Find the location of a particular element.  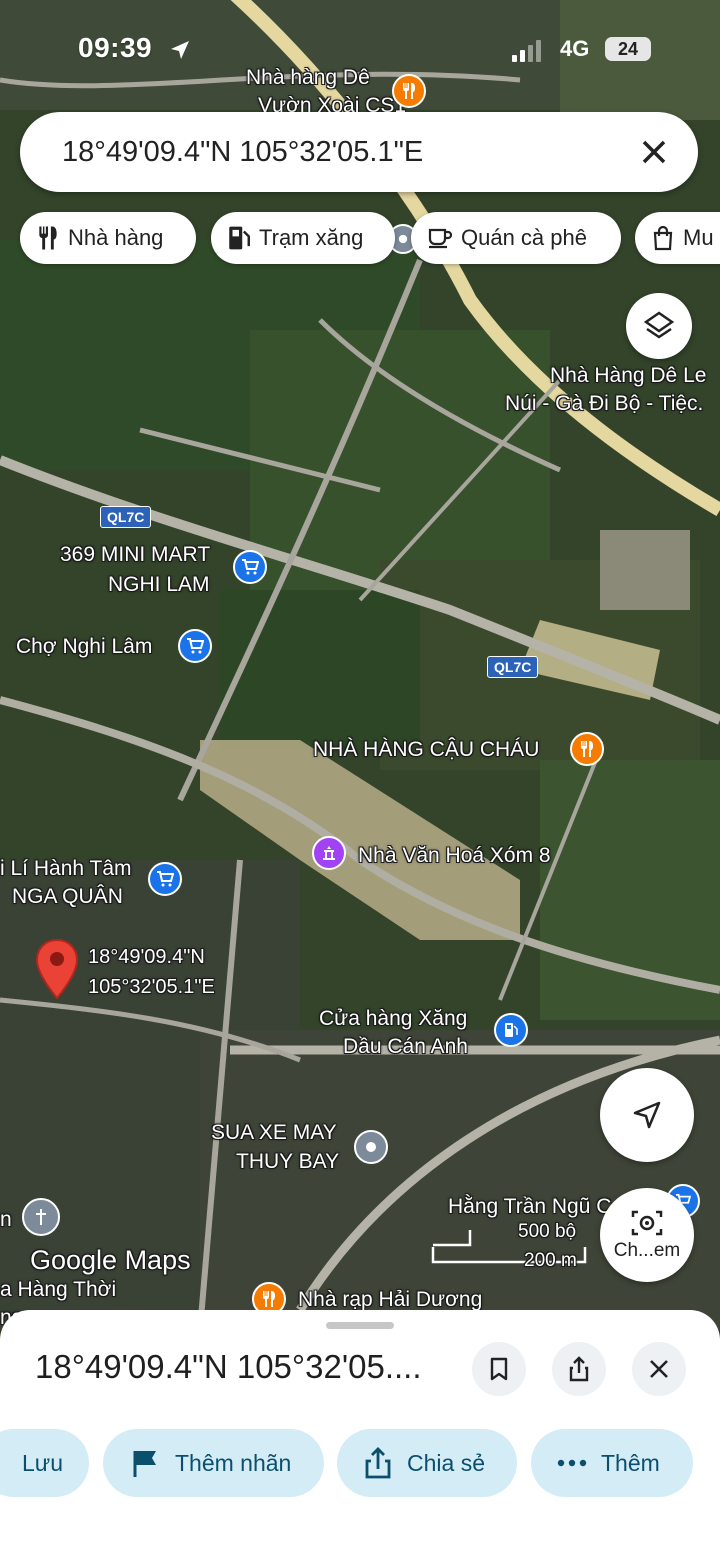

poi-label: Dầu Cán Anh is located at coordinates (405, 1047).